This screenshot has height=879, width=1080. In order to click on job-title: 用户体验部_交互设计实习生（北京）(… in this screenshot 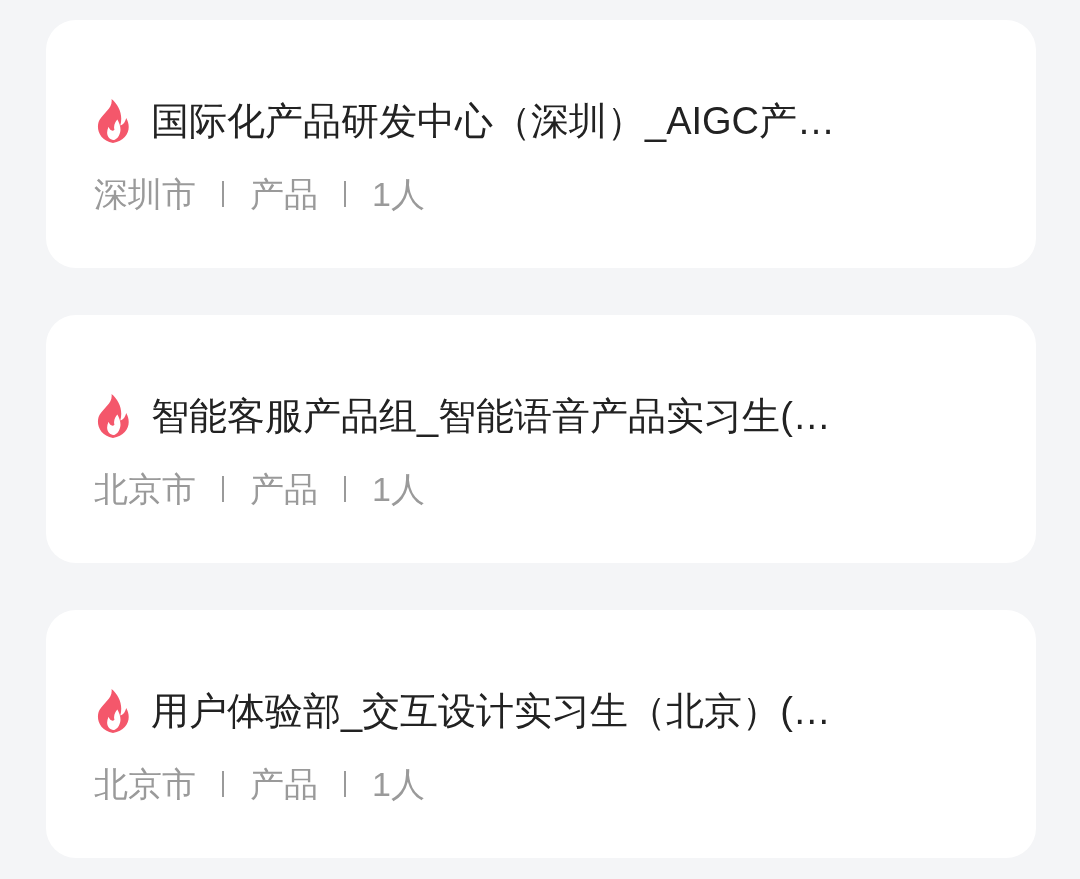, I will do `click(491, 711)`.